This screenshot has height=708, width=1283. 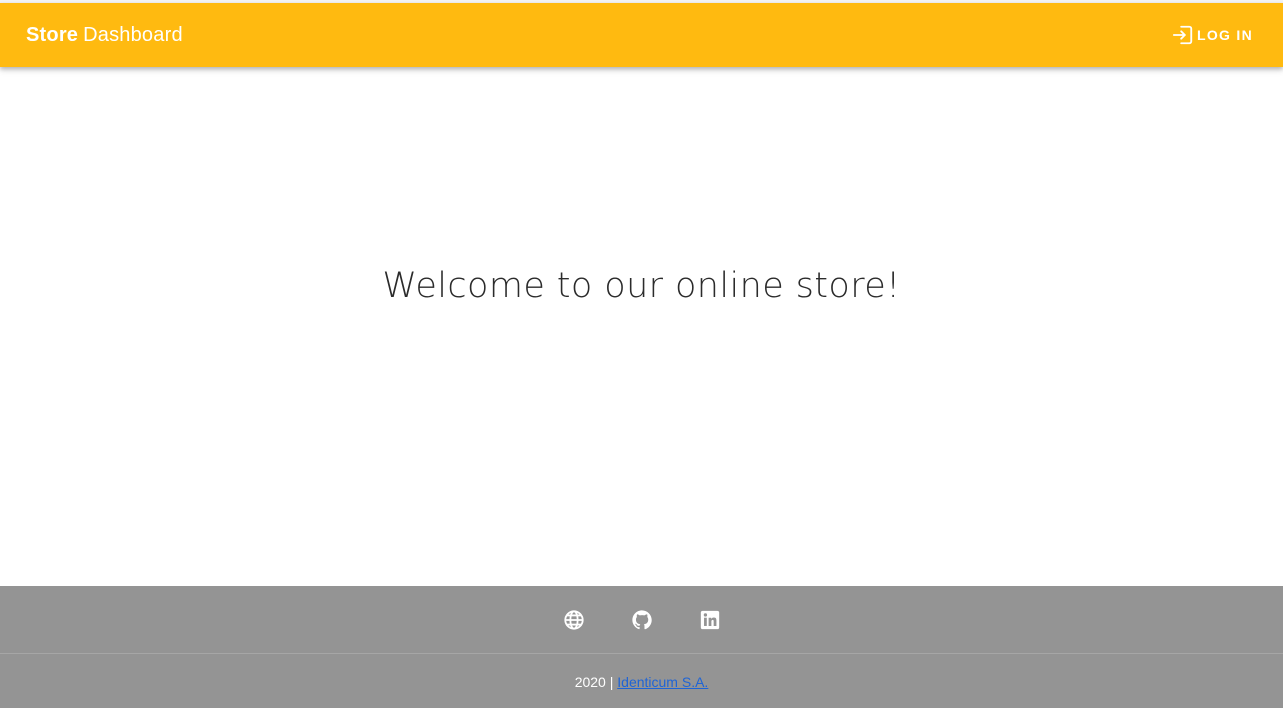 I want to click on company-link: Identicum S.A., so click(x=662, y=682).